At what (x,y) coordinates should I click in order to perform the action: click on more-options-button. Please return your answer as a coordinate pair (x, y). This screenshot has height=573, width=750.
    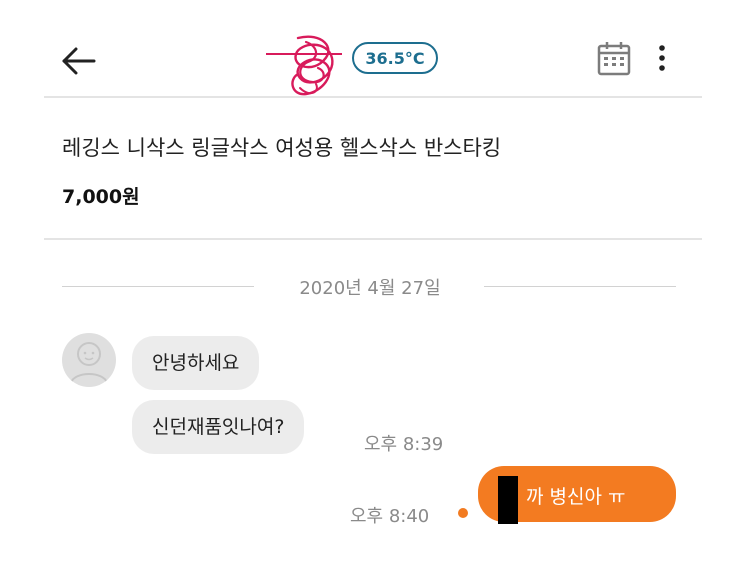
    Looking at the image, I should click on (662, 58).